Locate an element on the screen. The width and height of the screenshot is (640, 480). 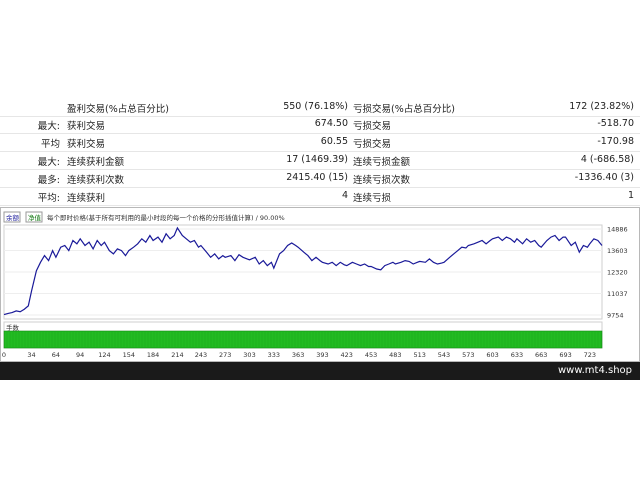
x-tick-label: 333 is located at coordinates (274, 355).